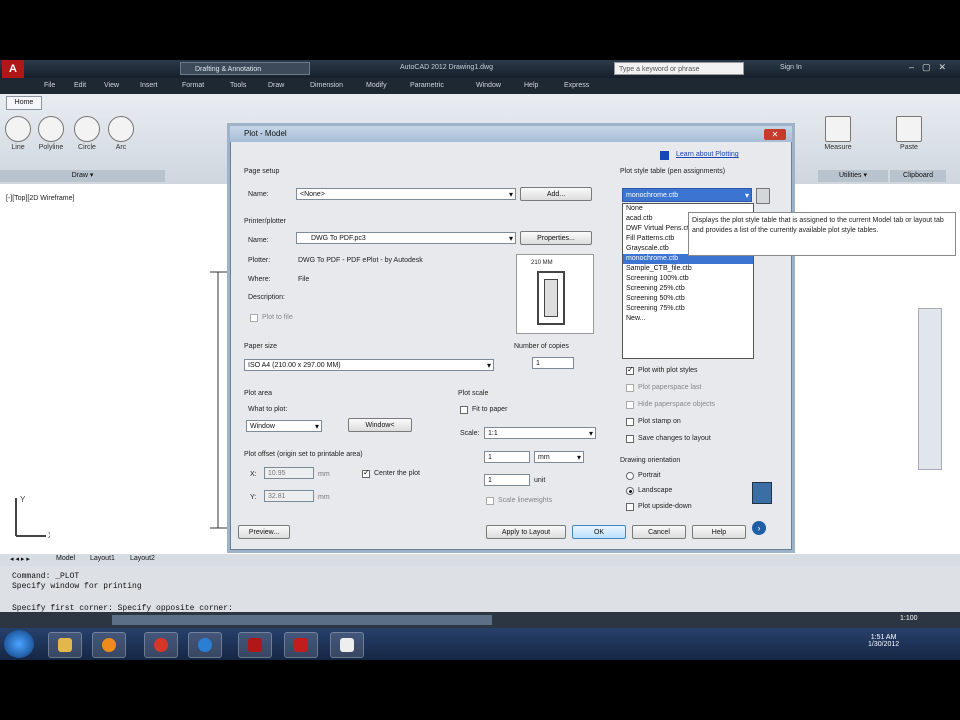 The height and width of the screenshot is (720, 960). Describe the element at coordinates (526, 532) in the screenshot. I see `apply-to-layout-button: Apply to Layout` at that location.